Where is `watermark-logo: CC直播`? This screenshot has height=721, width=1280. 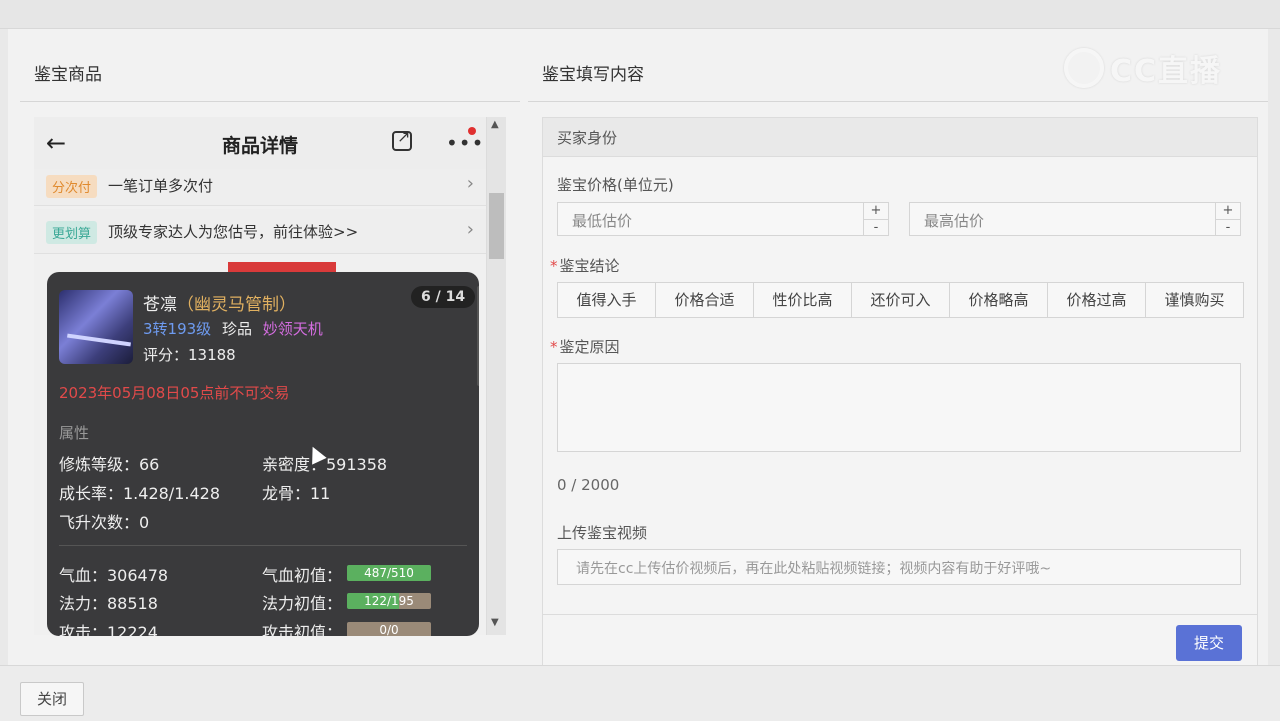
watermark-logo: CC直播 is located at coordinates (1149, 68).